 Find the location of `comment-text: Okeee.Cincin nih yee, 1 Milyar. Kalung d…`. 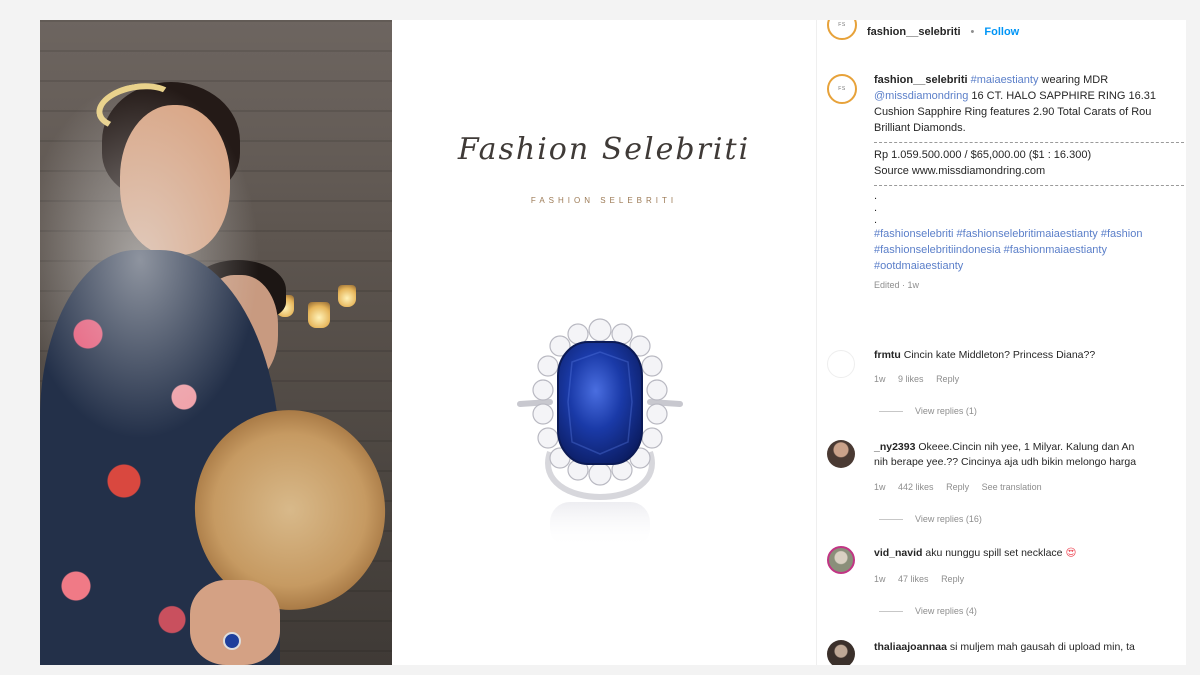

comment-text: Okeee.Cincin nih yee, 1 Milyar. Kalung d… is located at coordinates (1025, 447).